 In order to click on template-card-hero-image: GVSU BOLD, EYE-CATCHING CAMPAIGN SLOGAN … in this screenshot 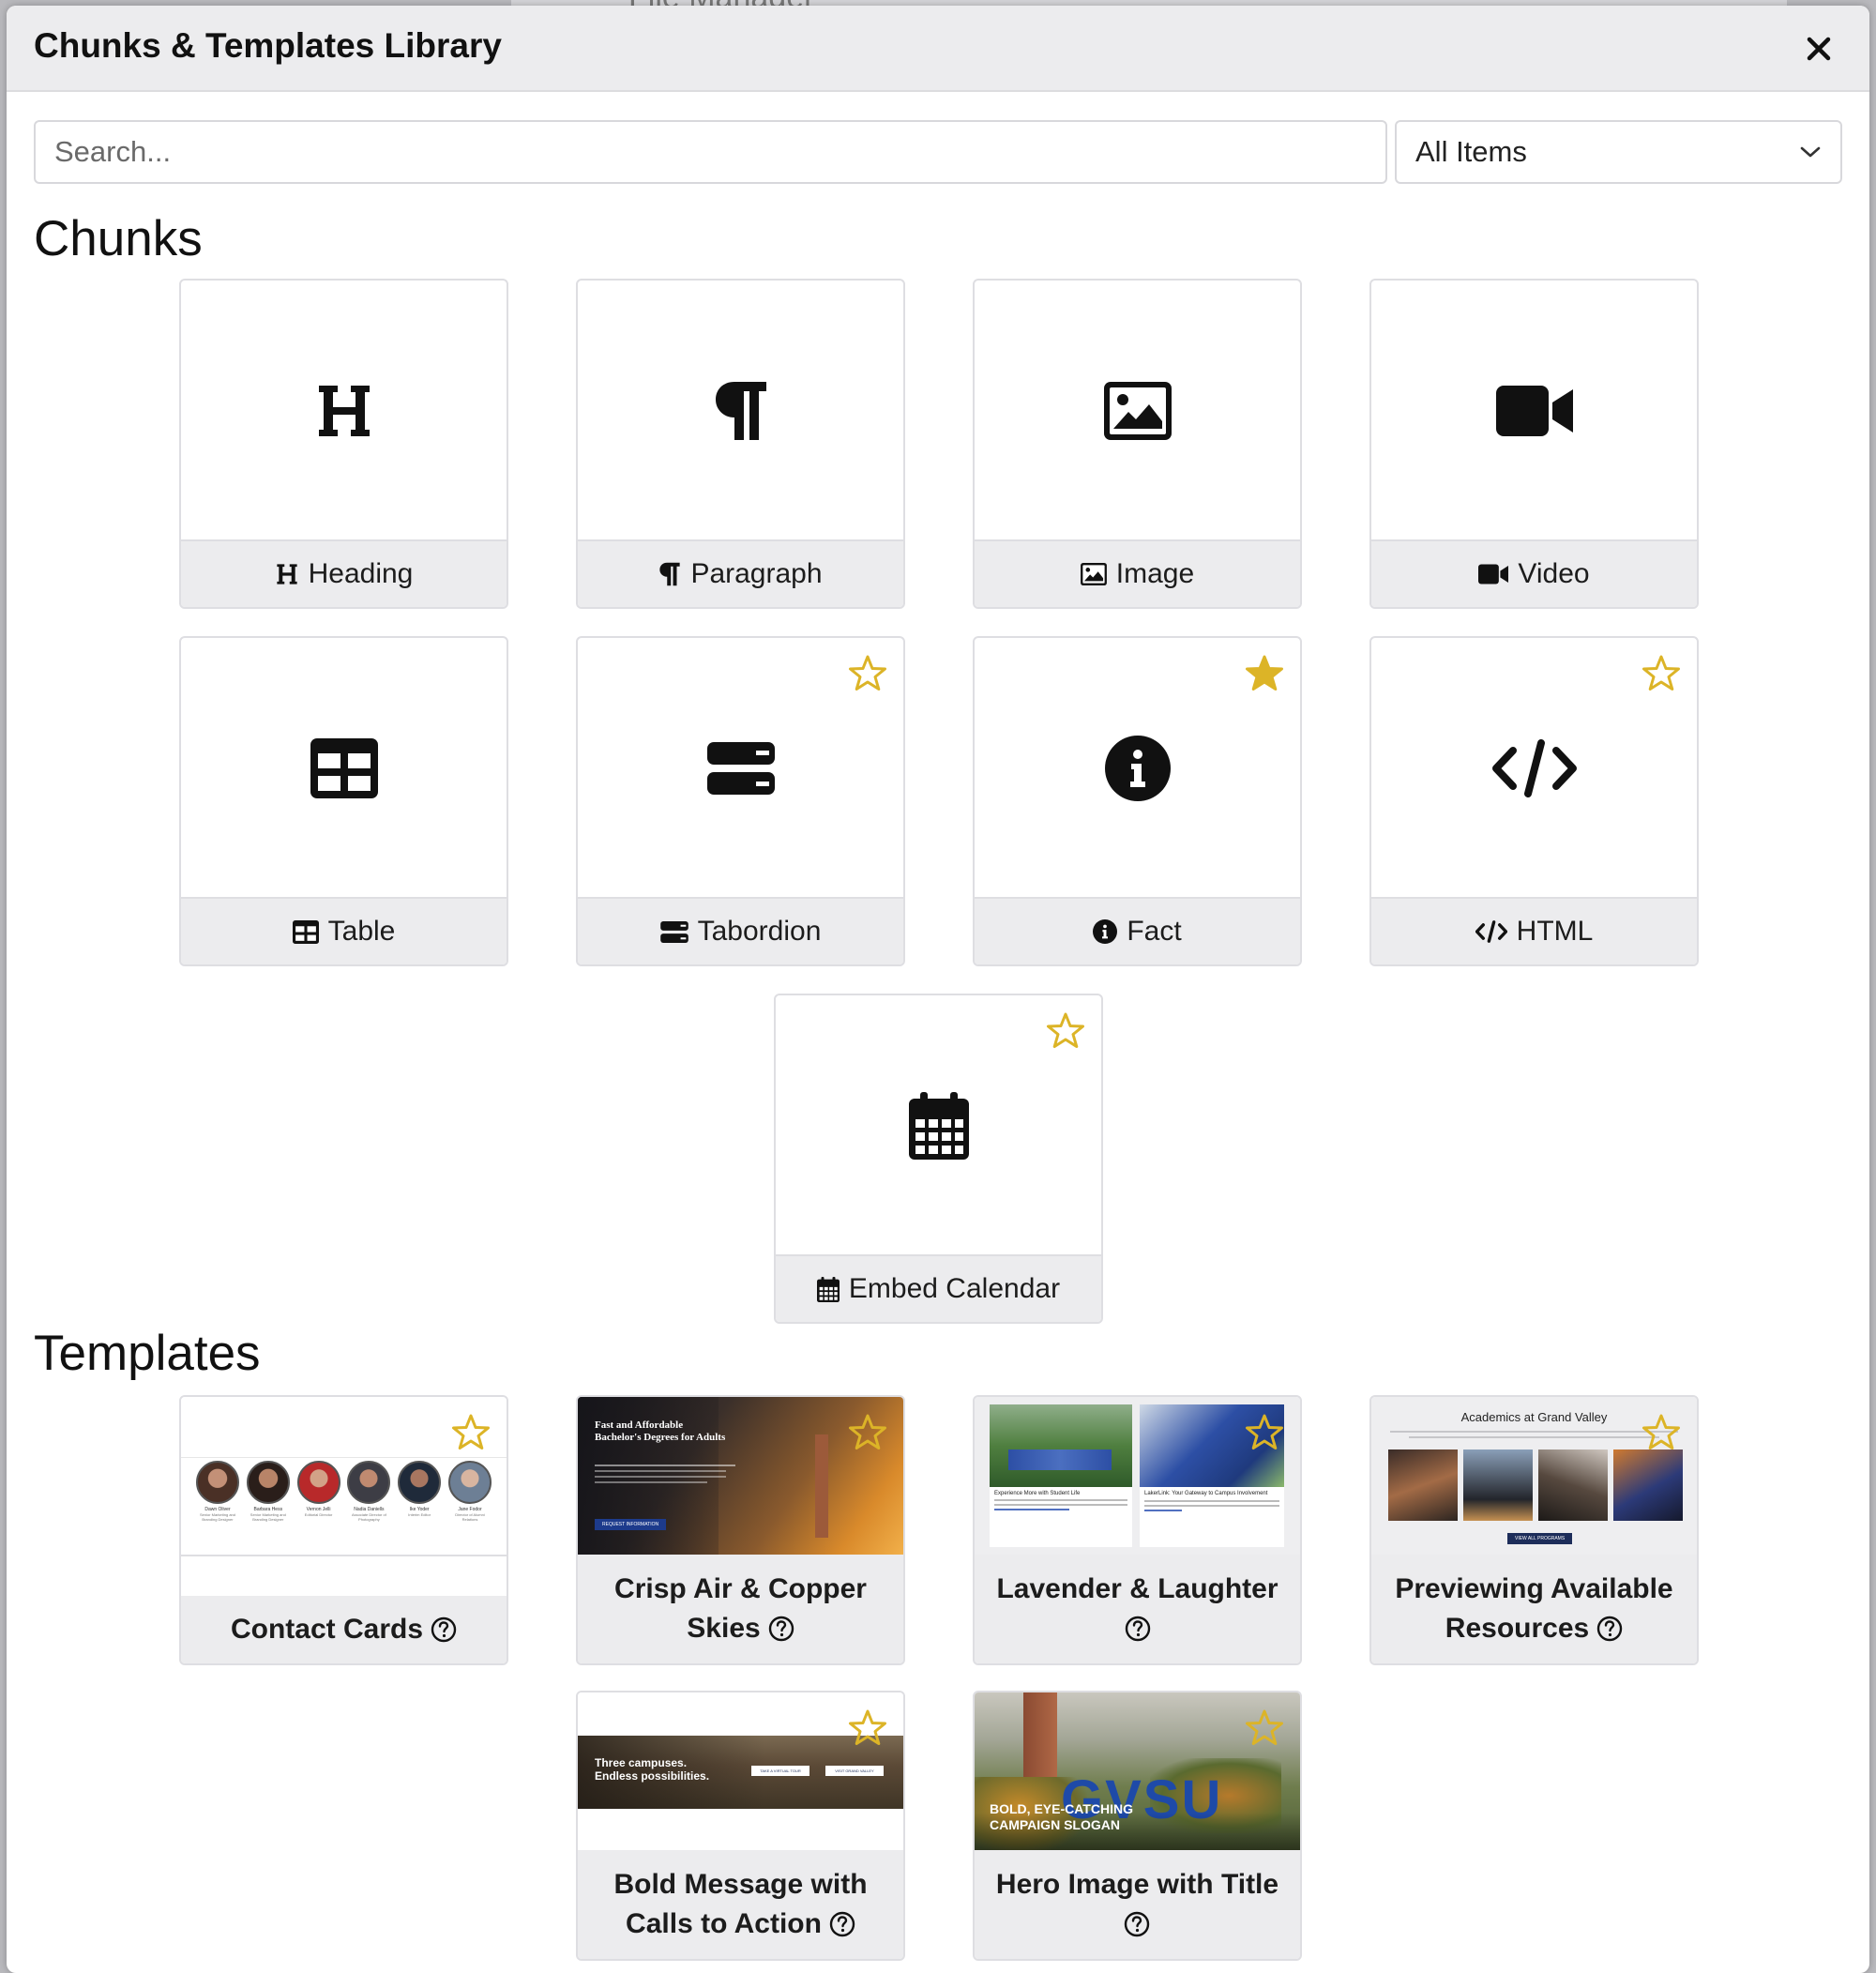, I will do `click(1137, 1826)`.